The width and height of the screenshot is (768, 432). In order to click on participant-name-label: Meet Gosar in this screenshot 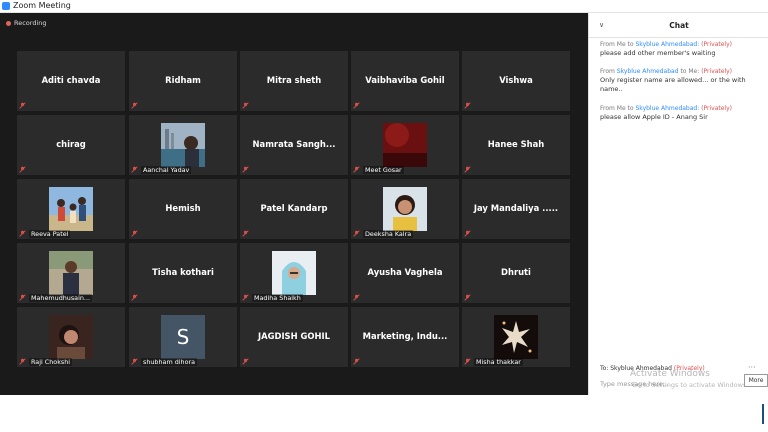, I will do `click(383, 170)`.